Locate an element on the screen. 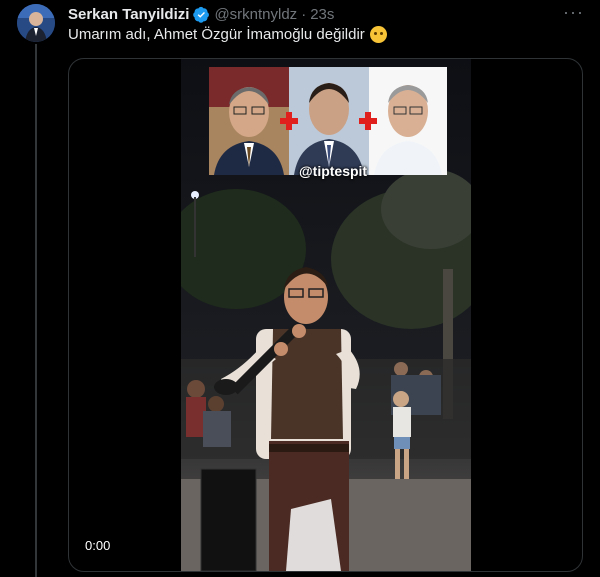  portrait-right is located at coordinates (408, 121).